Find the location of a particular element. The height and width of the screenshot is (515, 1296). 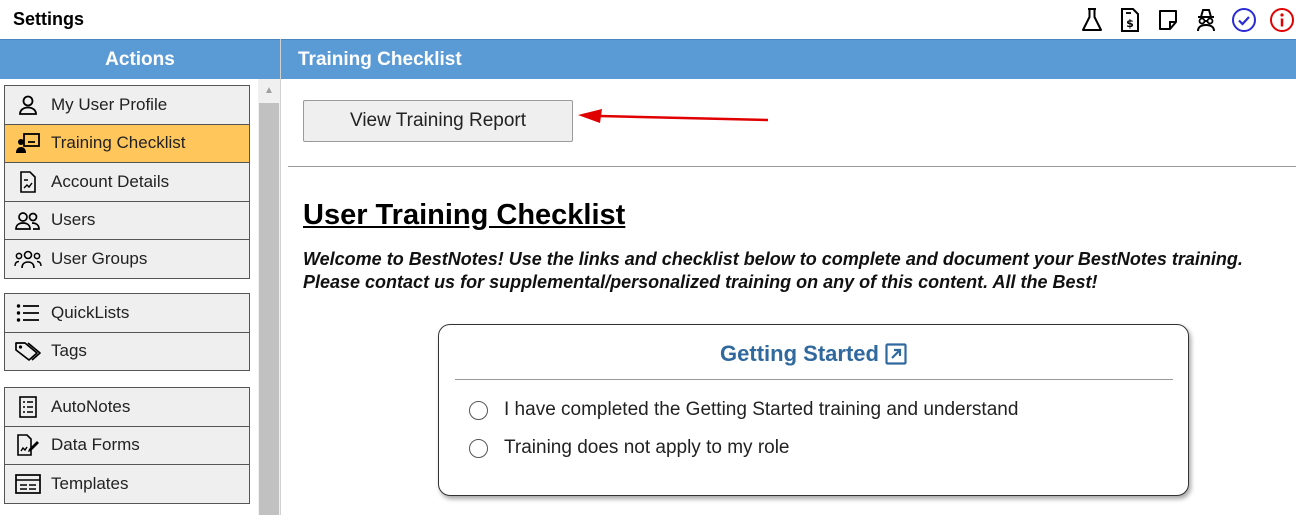

invoice-dollar-icon: $ is located at coordinates (1130, 20).